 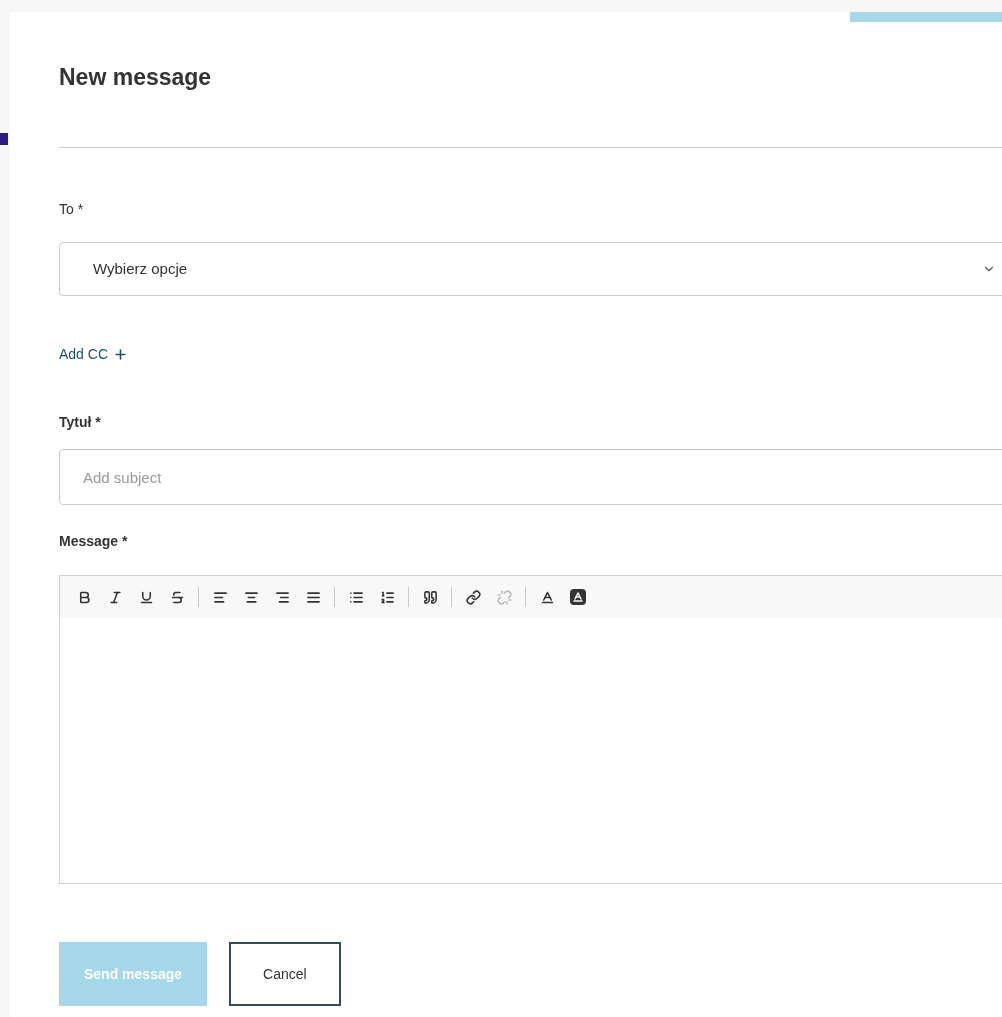 I want to click on cancel-button: Cancel, so click(x=285, y=974).